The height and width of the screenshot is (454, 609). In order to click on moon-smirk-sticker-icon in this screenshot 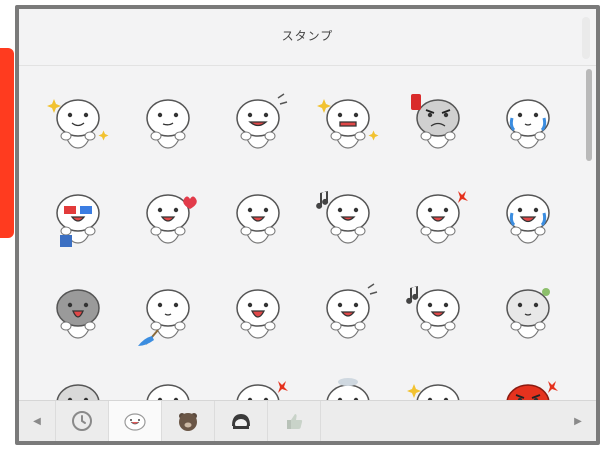, I will do `click(168, 123)`.